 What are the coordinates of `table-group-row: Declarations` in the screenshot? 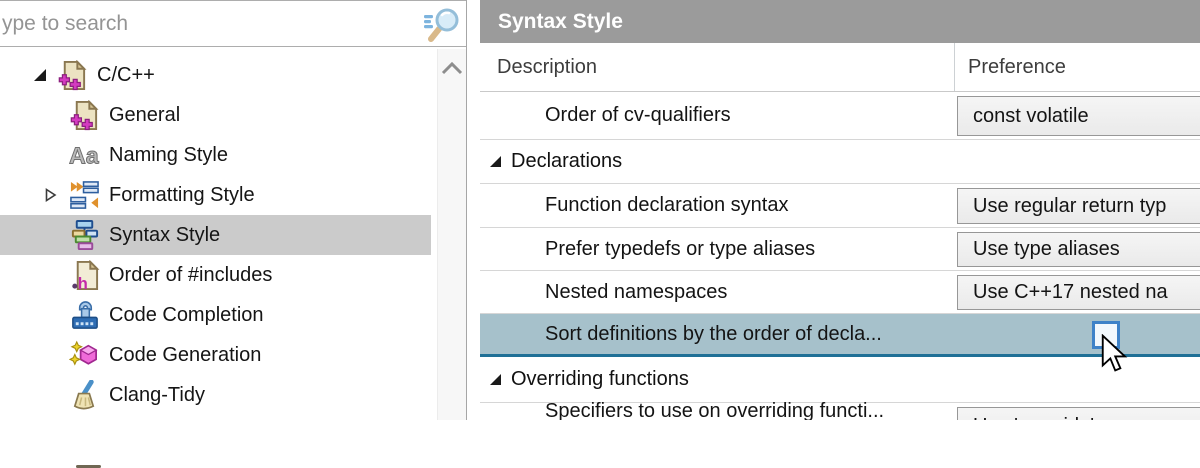 It's located at (840, 162).